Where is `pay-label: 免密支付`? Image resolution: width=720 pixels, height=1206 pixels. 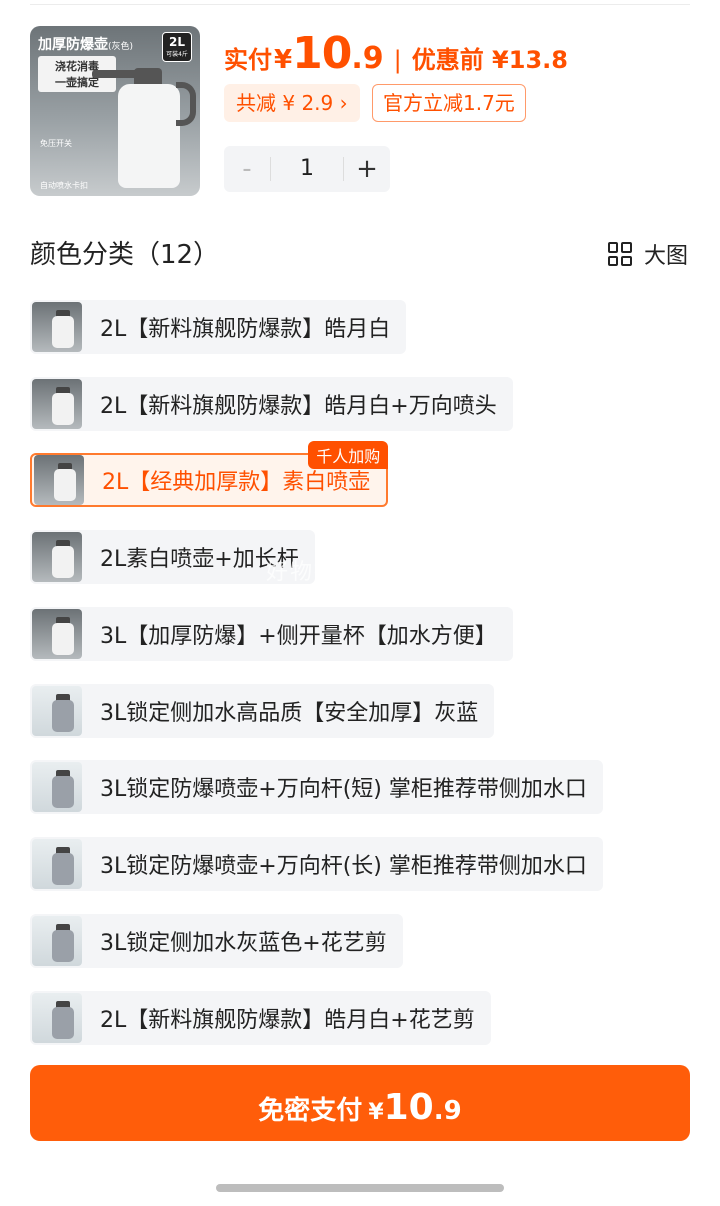 pay-label: 免密支付 is located at coordinates (310, 1111).